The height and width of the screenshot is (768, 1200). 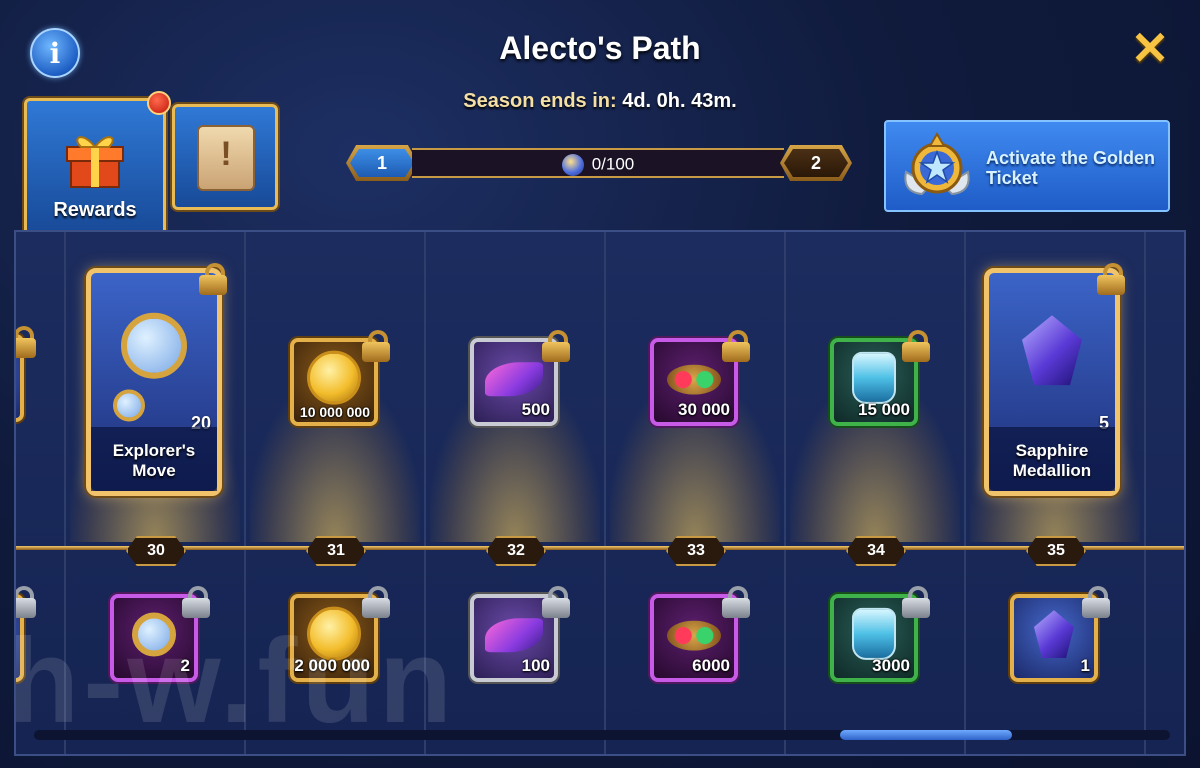 I want to click on level-tag: 31, so click(x=336, y=551).